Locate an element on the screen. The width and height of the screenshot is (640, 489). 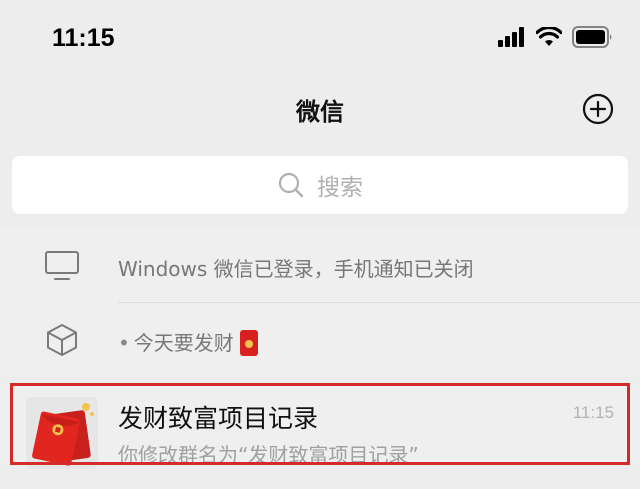
list-item-text: 今天要发财 is located at coordinates (183, 343).